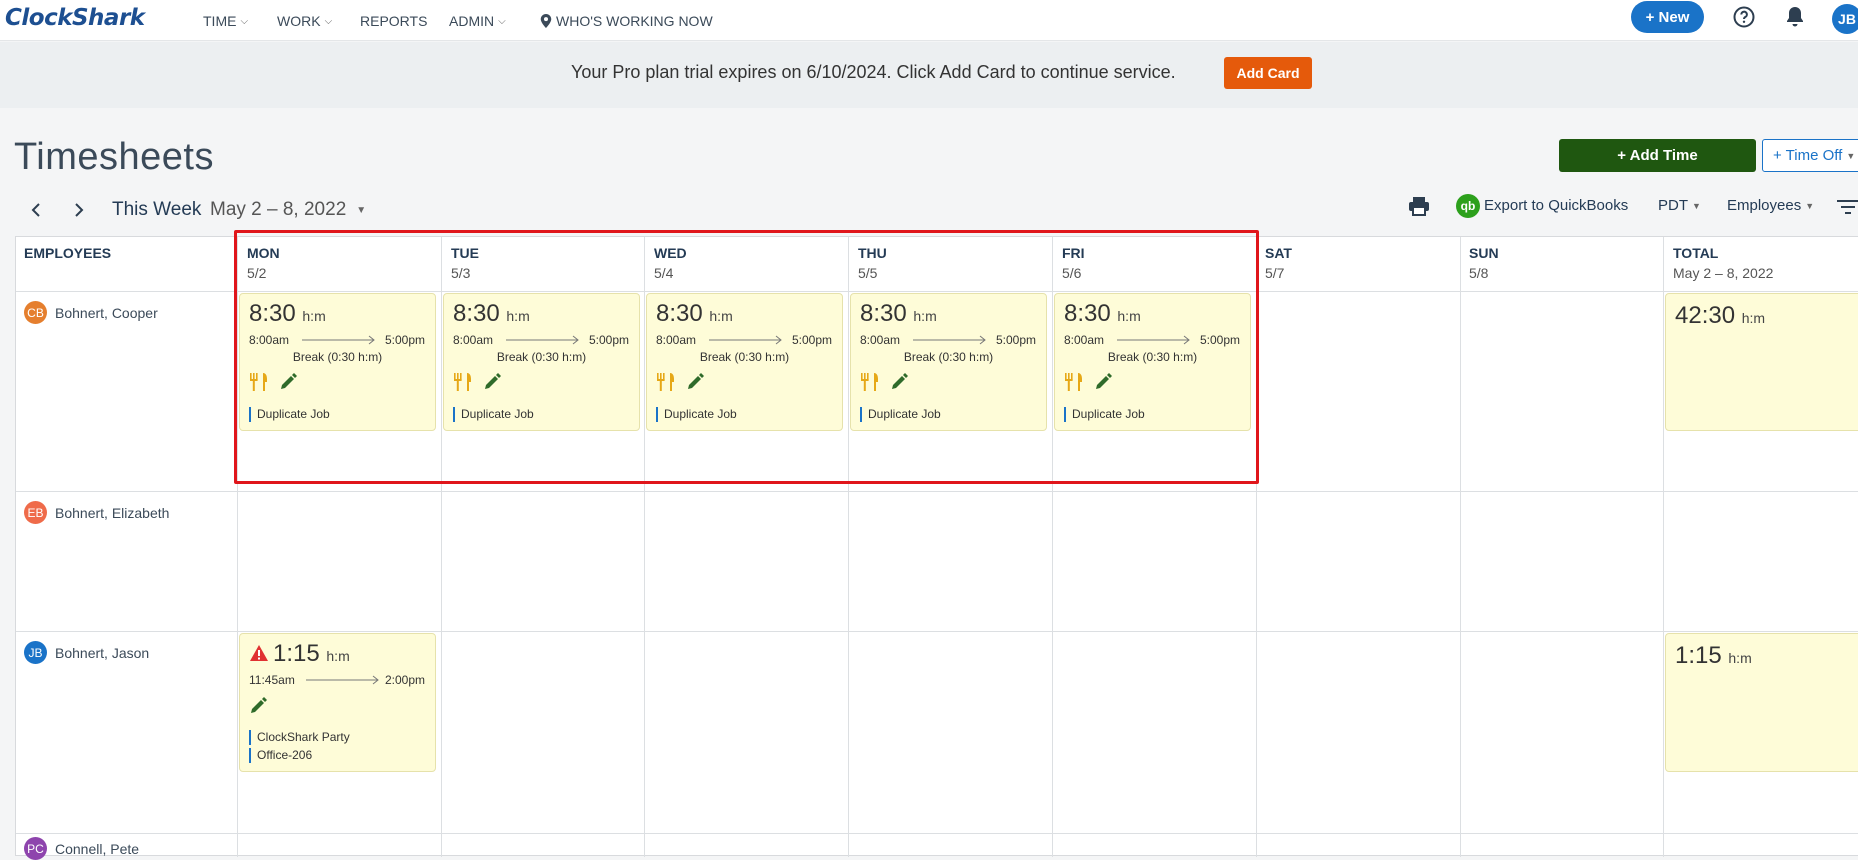  What do you see at coordinates (1723, 273) in the screenshot?
I see `total-date-range: May 2 – 8, 2022` at bounding box center [1723, 273].